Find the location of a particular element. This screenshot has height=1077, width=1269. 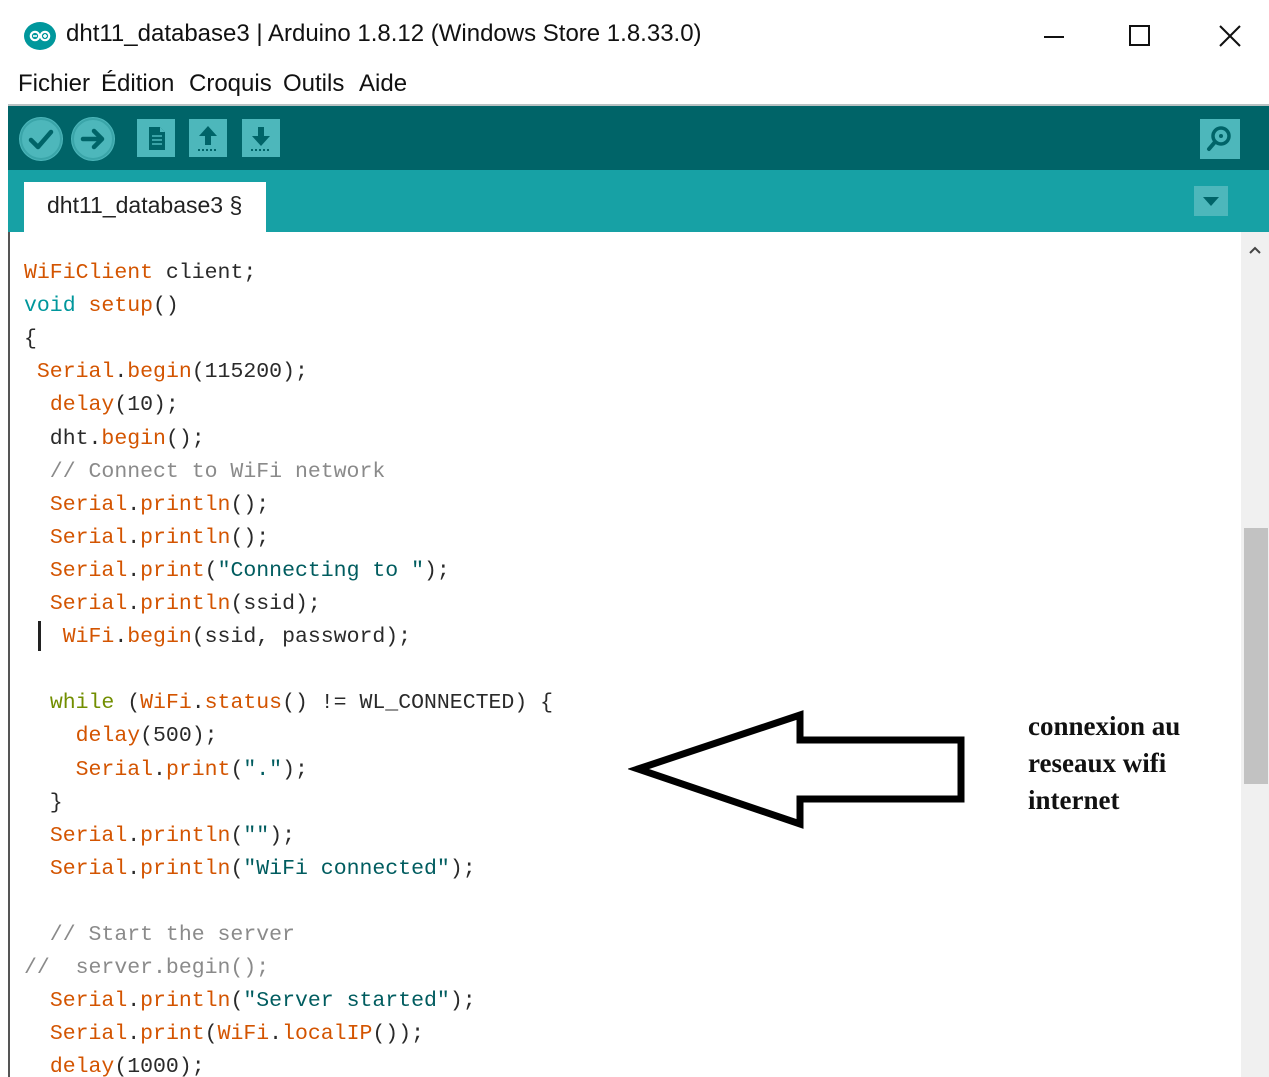

code-line: delay(1000); is located at coordinates (114, 1064).